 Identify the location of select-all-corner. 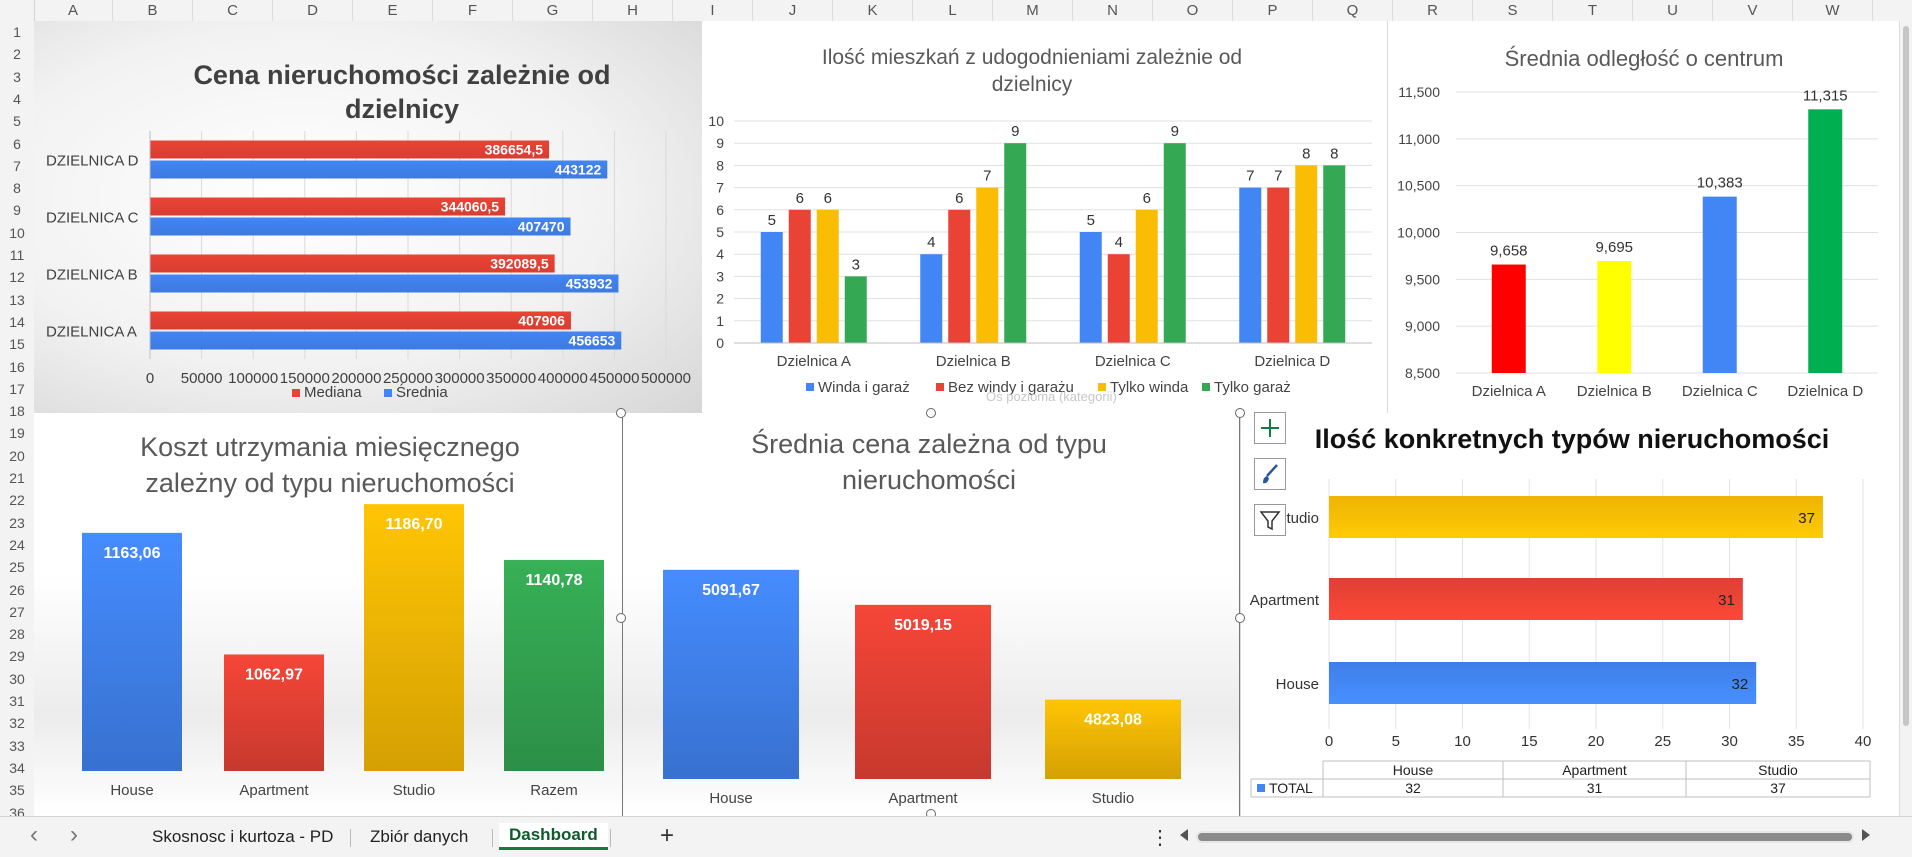
(17, 10).